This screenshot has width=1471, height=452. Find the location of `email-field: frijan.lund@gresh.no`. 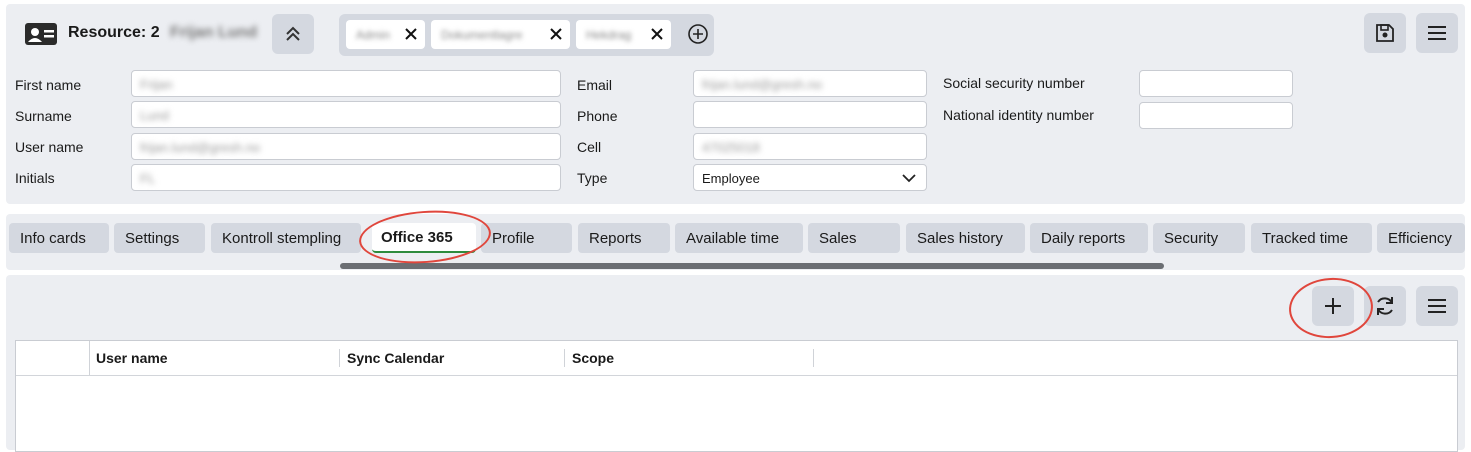

email-field: frijan.lund@gresh.no is located at coordinates (810, 83).